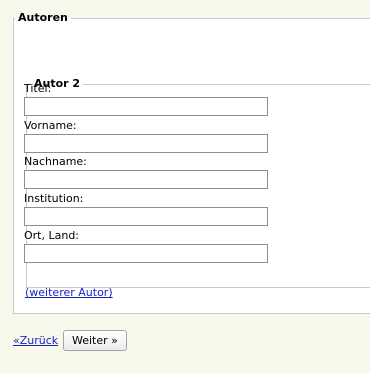  What do you see at coordinates (54, 198) in the screenshot?
I see `institution-label: Institution:` at bounding box center [54, 198].